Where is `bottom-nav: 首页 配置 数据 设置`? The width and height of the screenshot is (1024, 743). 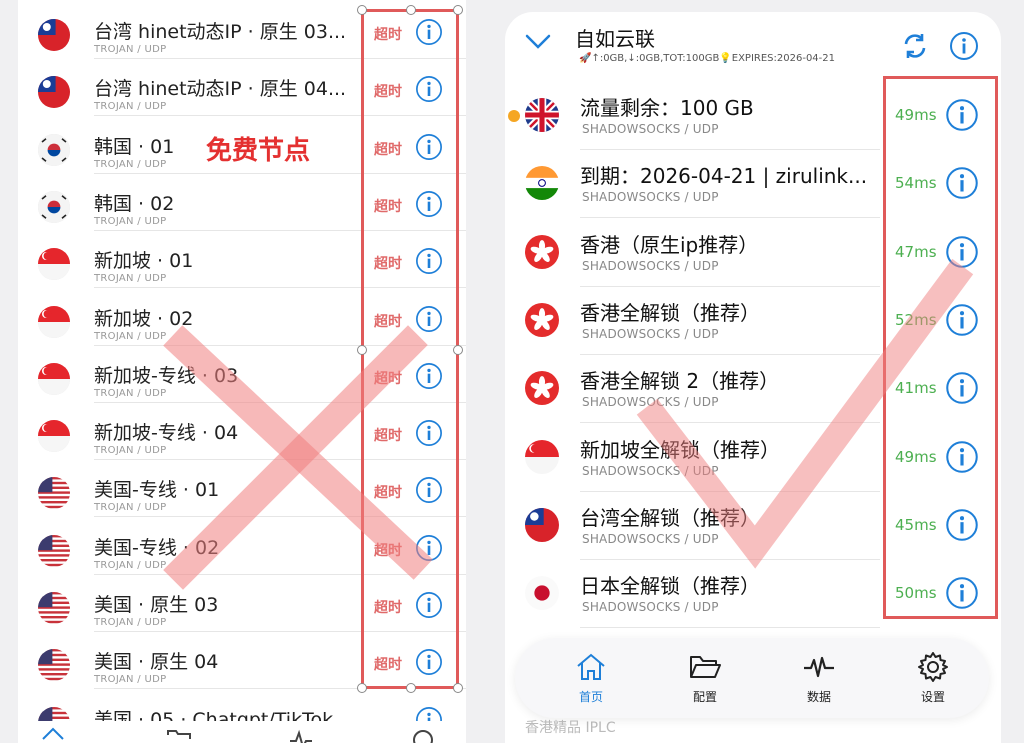 bottom-nav: 首页 配置 数据 设置 is located at coordinates (752, 678).